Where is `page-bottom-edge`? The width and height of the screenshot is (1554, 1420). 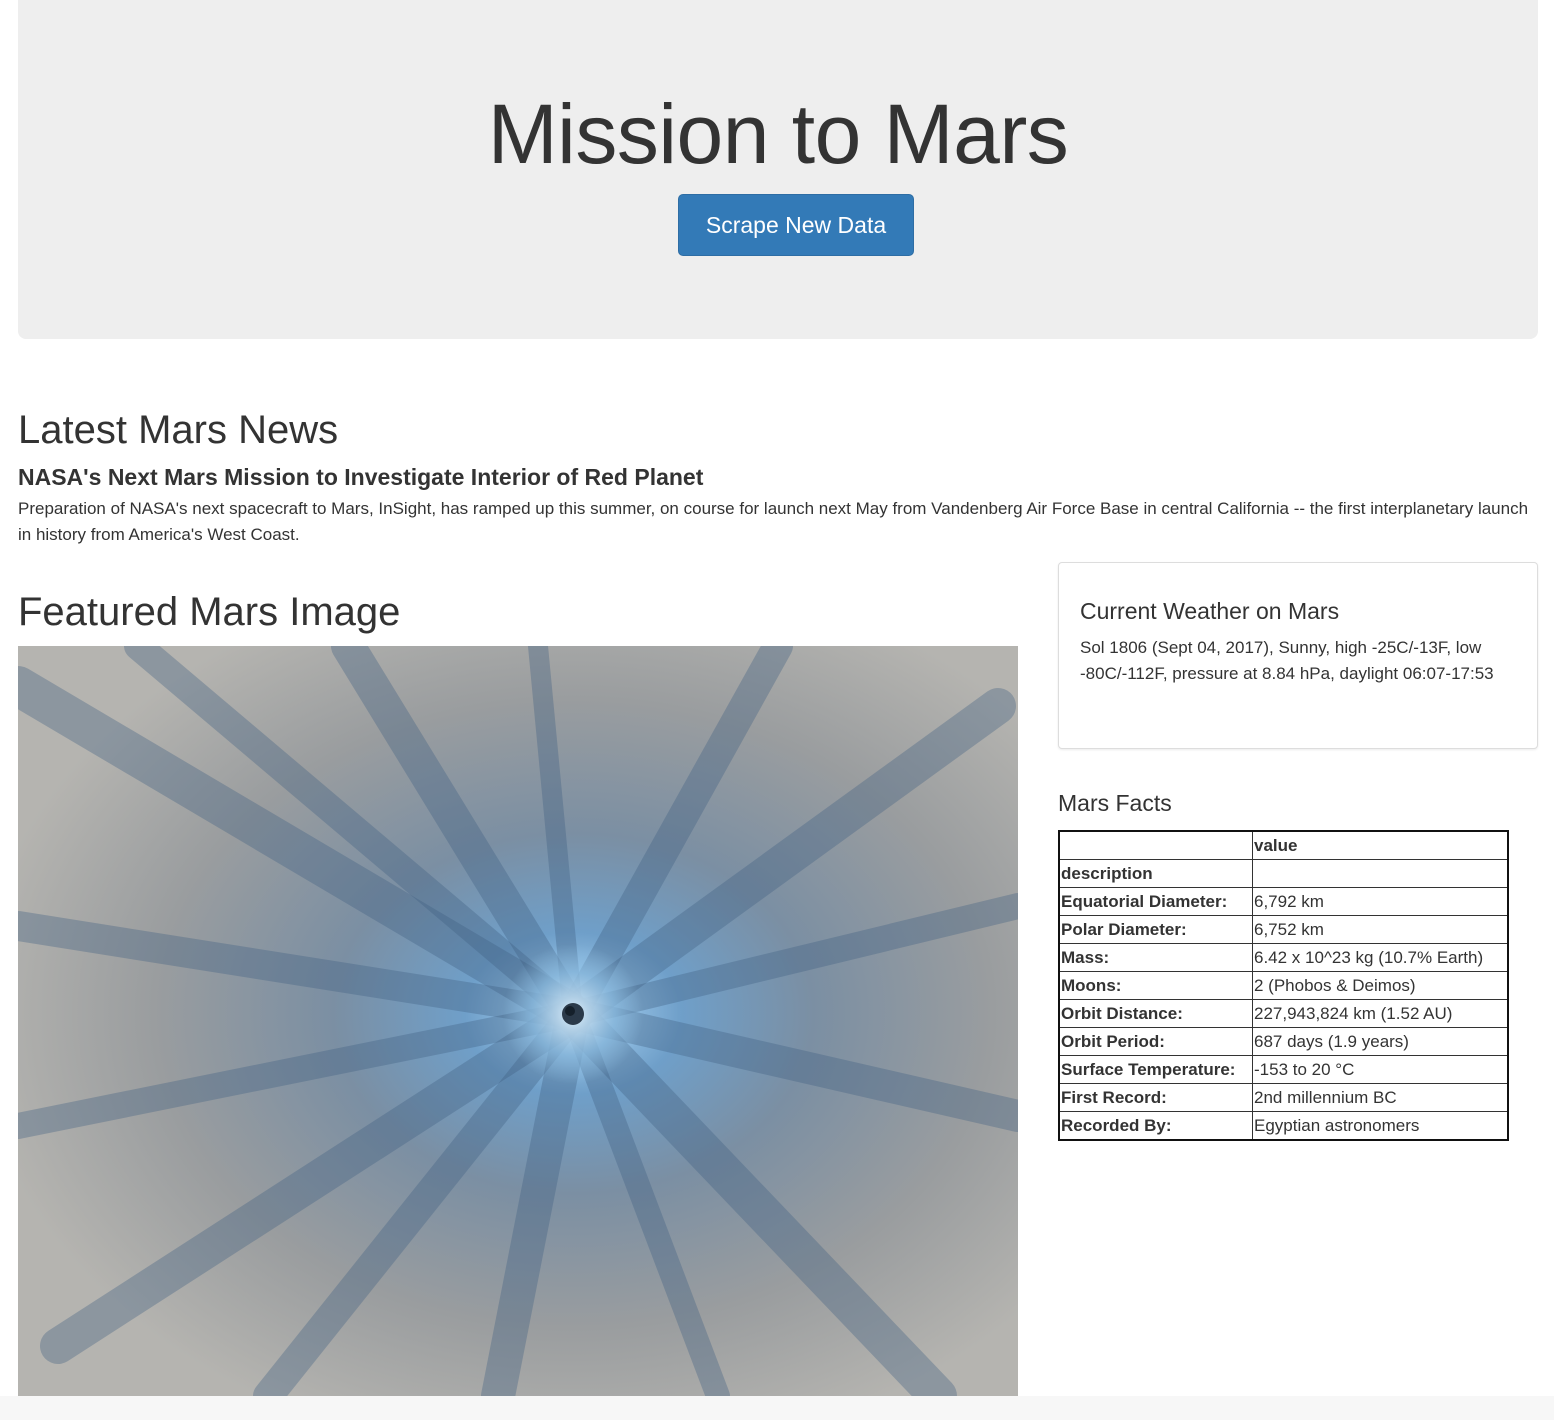
page-bottom-edge is located at coordinates (777, 1408).